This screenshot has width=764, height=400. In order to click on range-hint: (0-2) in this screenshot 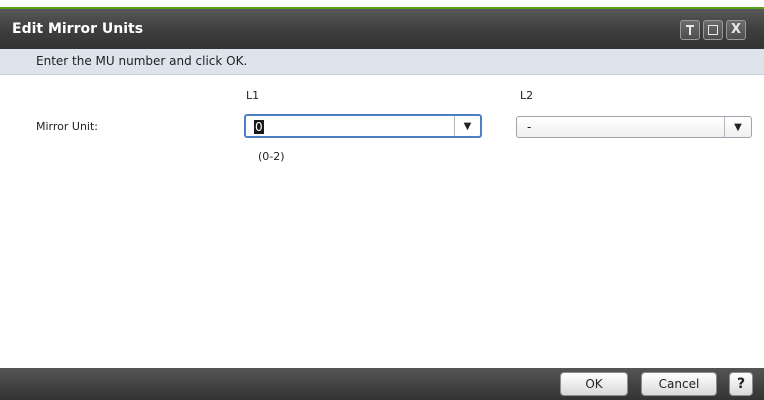, I will do `click(271, 156)`.